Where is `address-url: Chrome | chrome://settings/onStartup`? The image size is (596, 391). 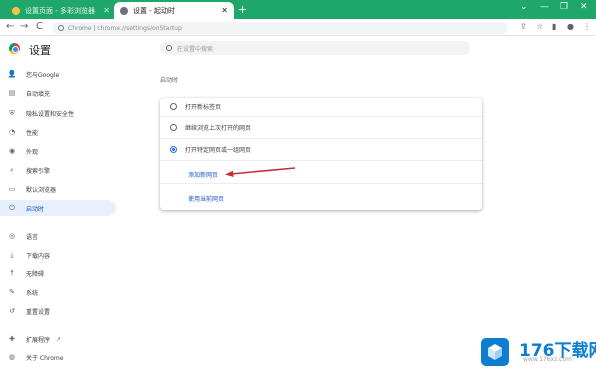
address-url: Chrome | chrome://settings/onStartup is located at coordinates (125, 28).